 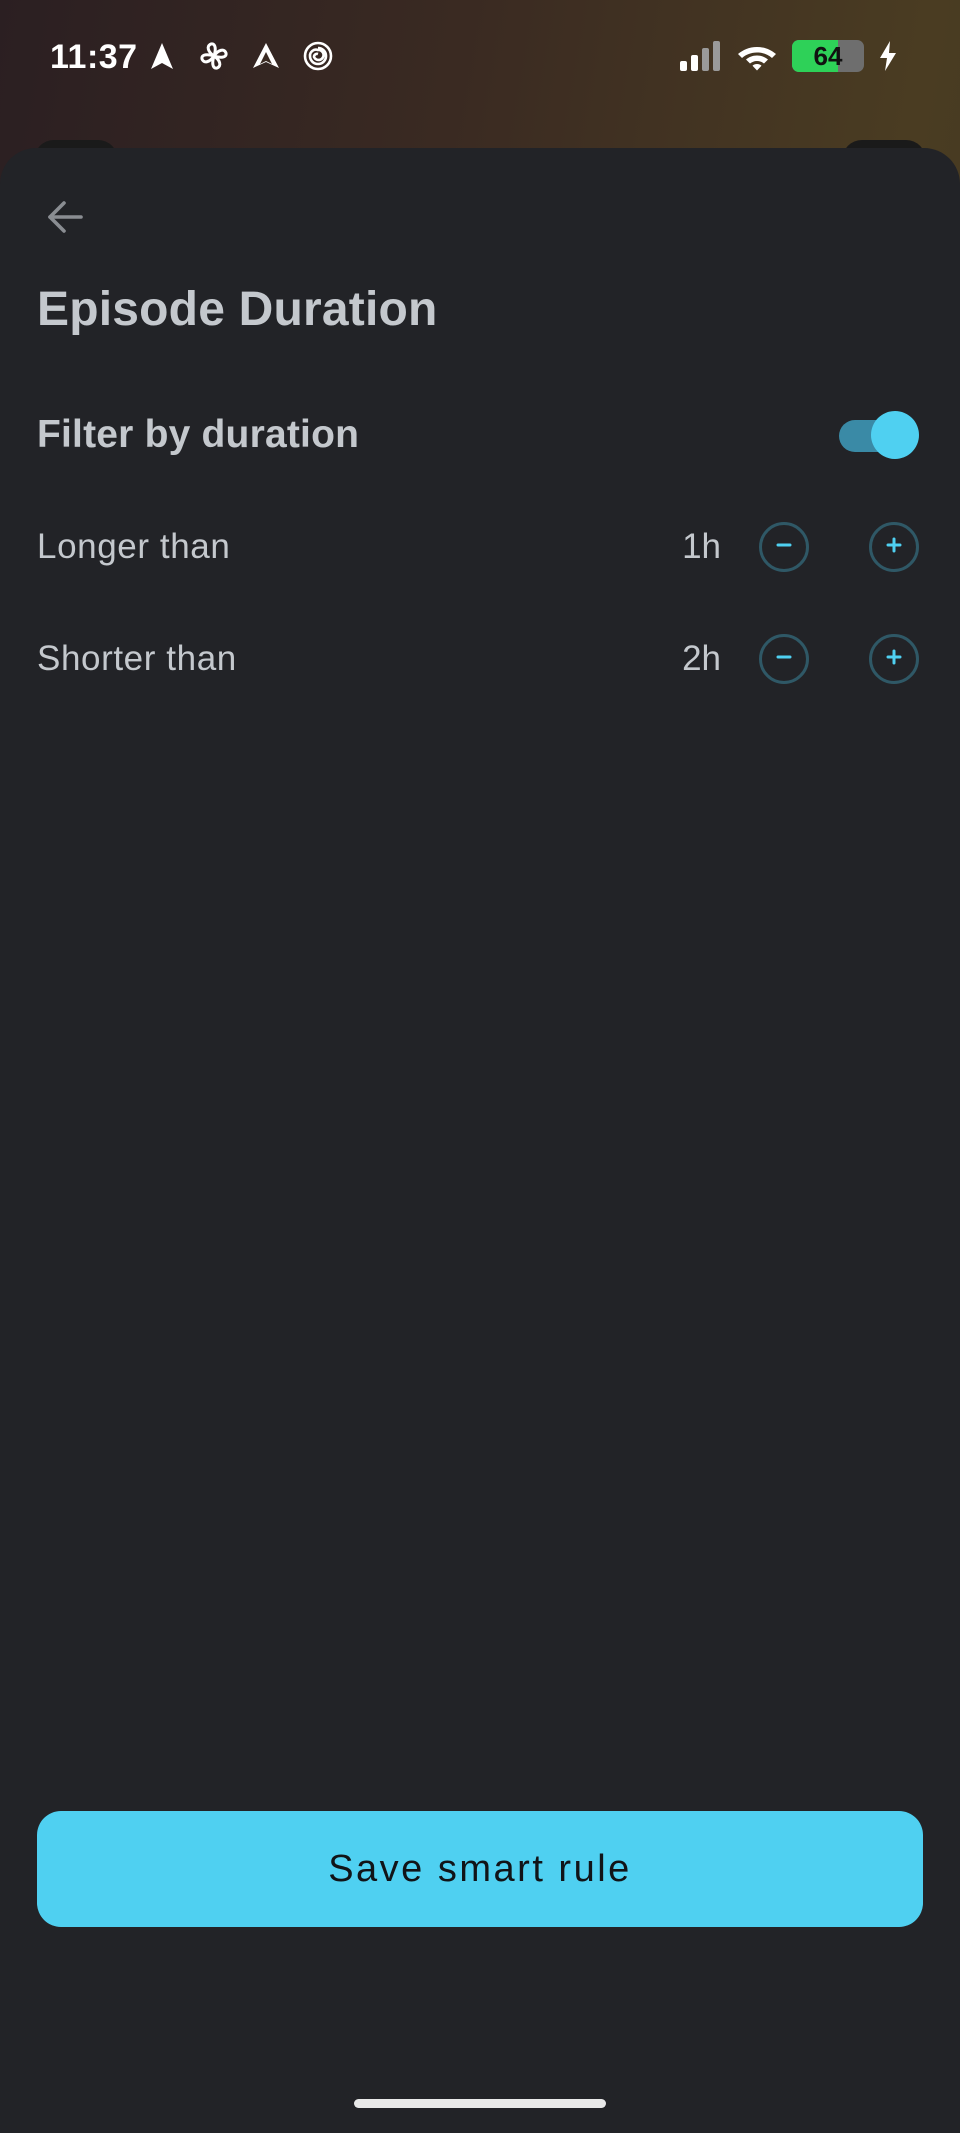 I want to click on longer-than-decrement-button, so click(x=784, y=547).